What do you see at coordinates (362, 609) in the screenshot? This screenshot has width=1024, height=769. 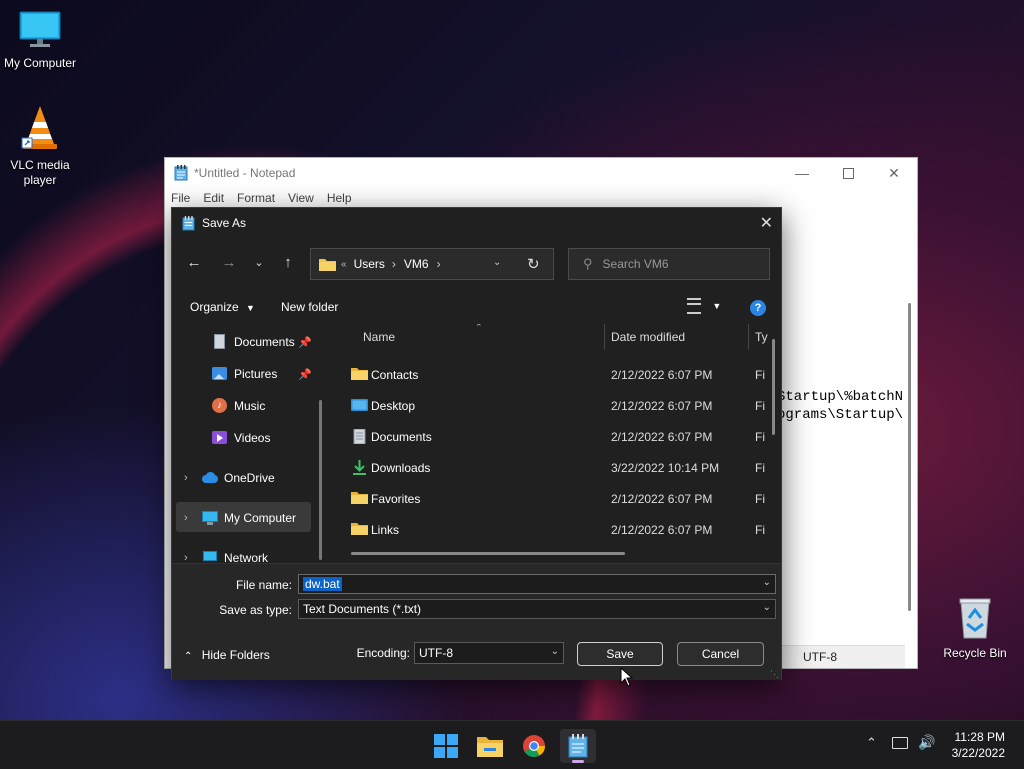 I see `save-as-type-value: Text Documents (*.txt)` at bounding box center [362, 609].